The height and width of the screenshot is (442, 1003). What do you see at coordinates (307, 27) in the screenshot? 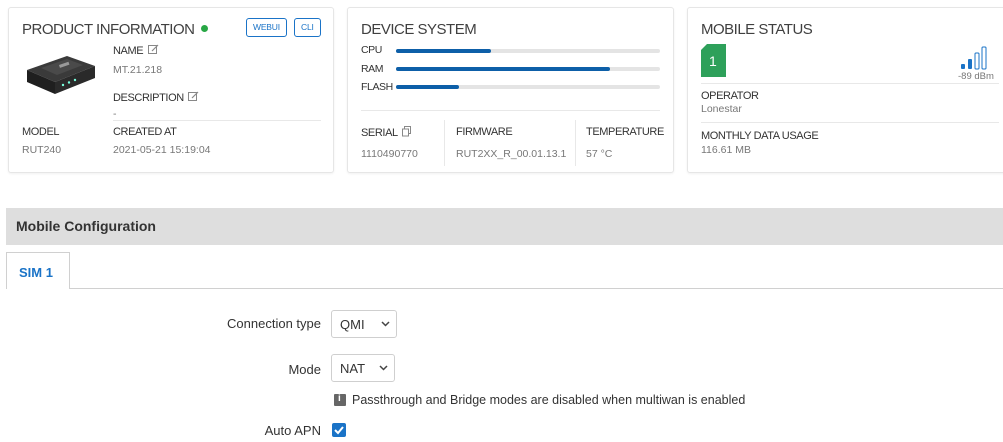
I see `cli-button: CLI` at bounding box center [307, 27].